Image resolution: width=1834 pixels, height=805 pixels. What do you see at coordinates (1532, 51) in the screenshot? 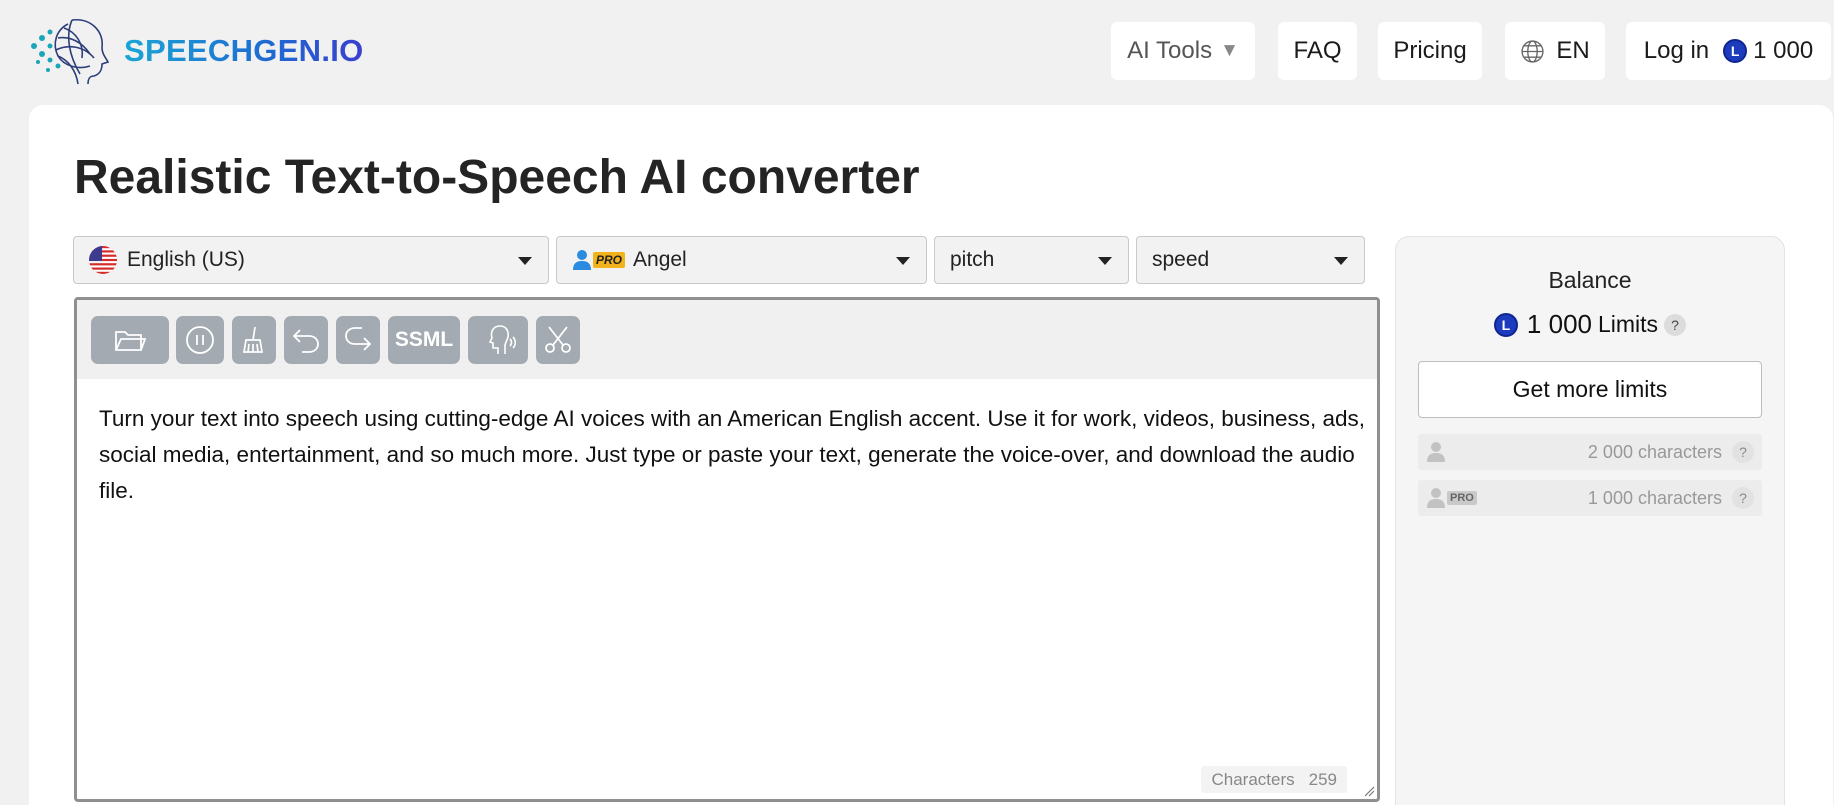
I see `globe-icon` at bounding box center [1532, 51].